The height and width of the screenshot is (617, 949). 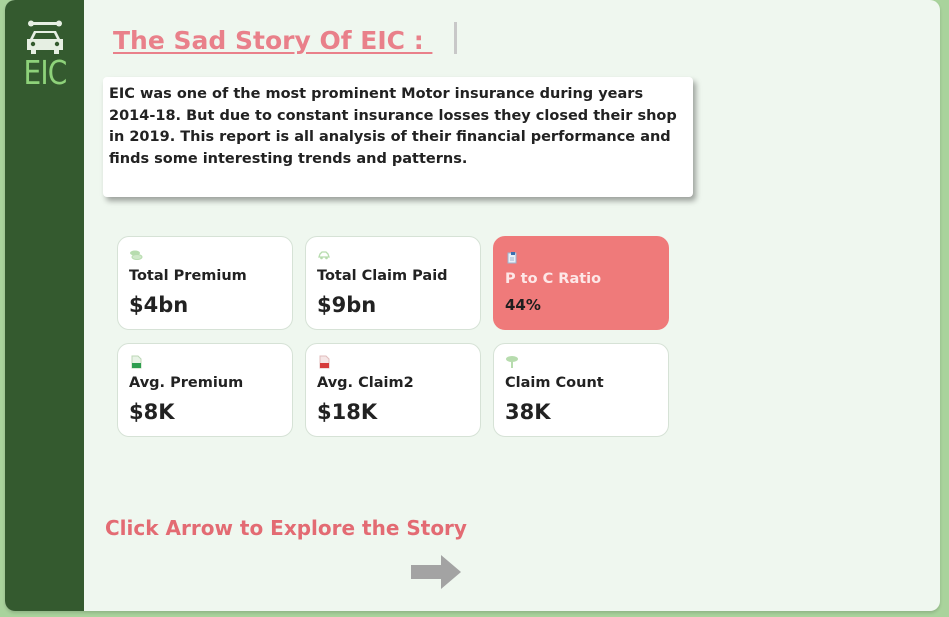 I want to click on page-title: The Sad Story Of EIC :, so click(x=273, y=40).